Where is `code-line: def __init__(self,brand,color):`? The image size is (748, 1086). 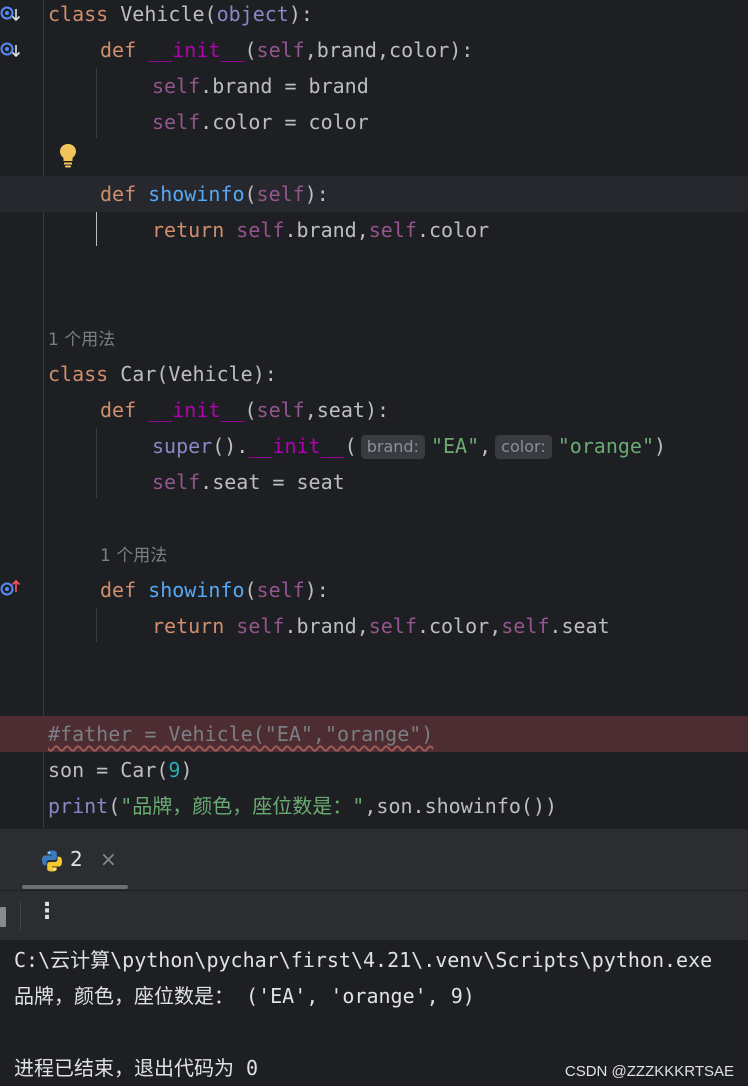 code-line: def __init__(self,brand,color): is located at coordinates (374, 50).